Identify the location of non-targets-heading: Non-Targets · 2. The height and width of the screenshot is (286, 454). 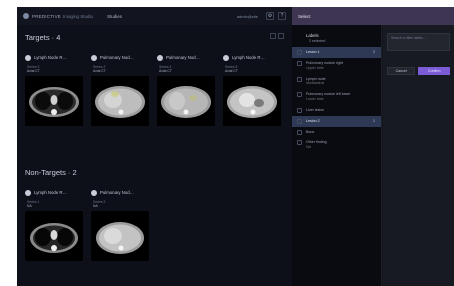
(51, 172).